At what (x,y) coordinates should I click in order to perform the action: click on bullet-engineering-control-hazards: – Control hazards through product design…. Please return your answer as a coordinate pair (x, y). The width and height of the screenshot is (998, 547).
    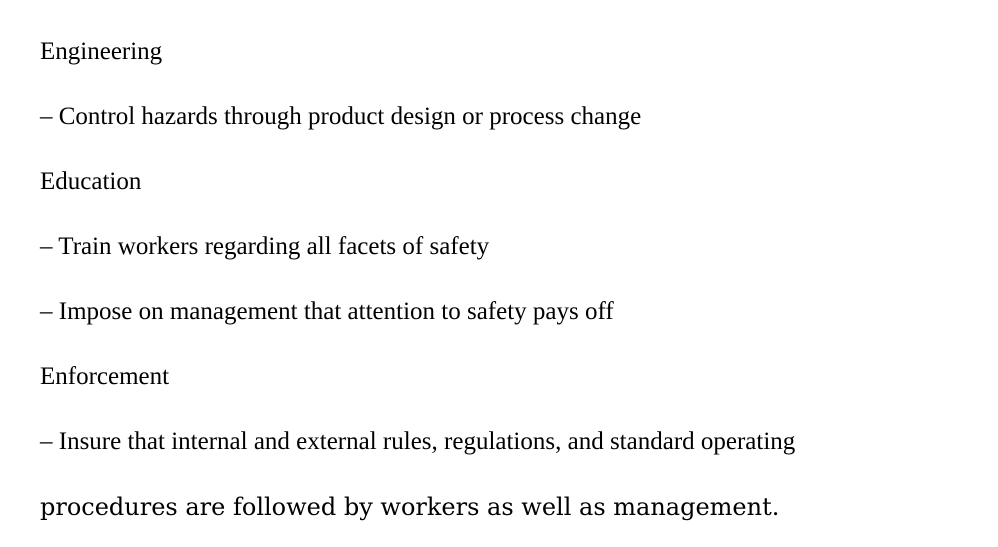
    Looking at the image, I should click on (341, 116).